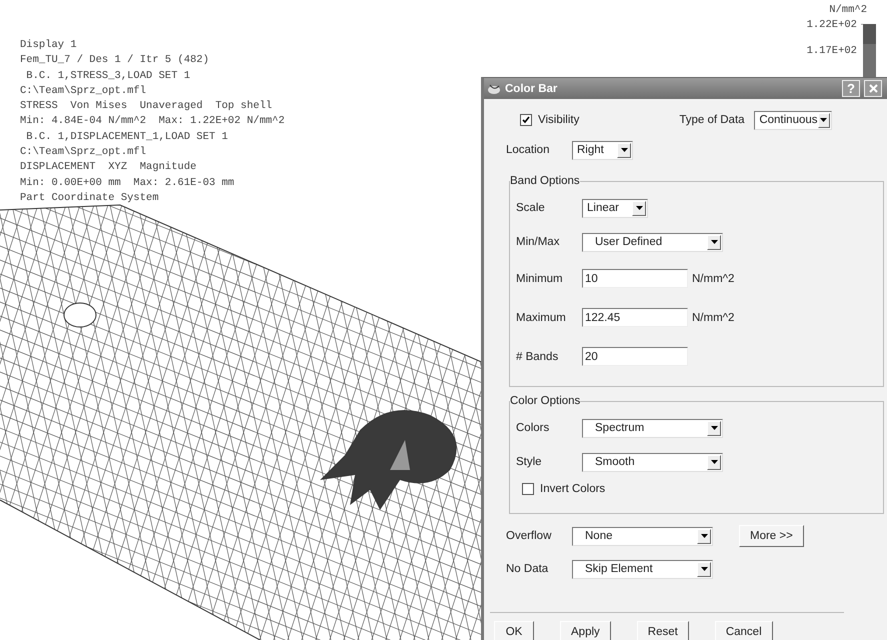 This screenshot has height=640, width=887. I want to click on info-text: Min: 0.00E+00 mm Max: 2.61E-03 mm, so click(128, 183).